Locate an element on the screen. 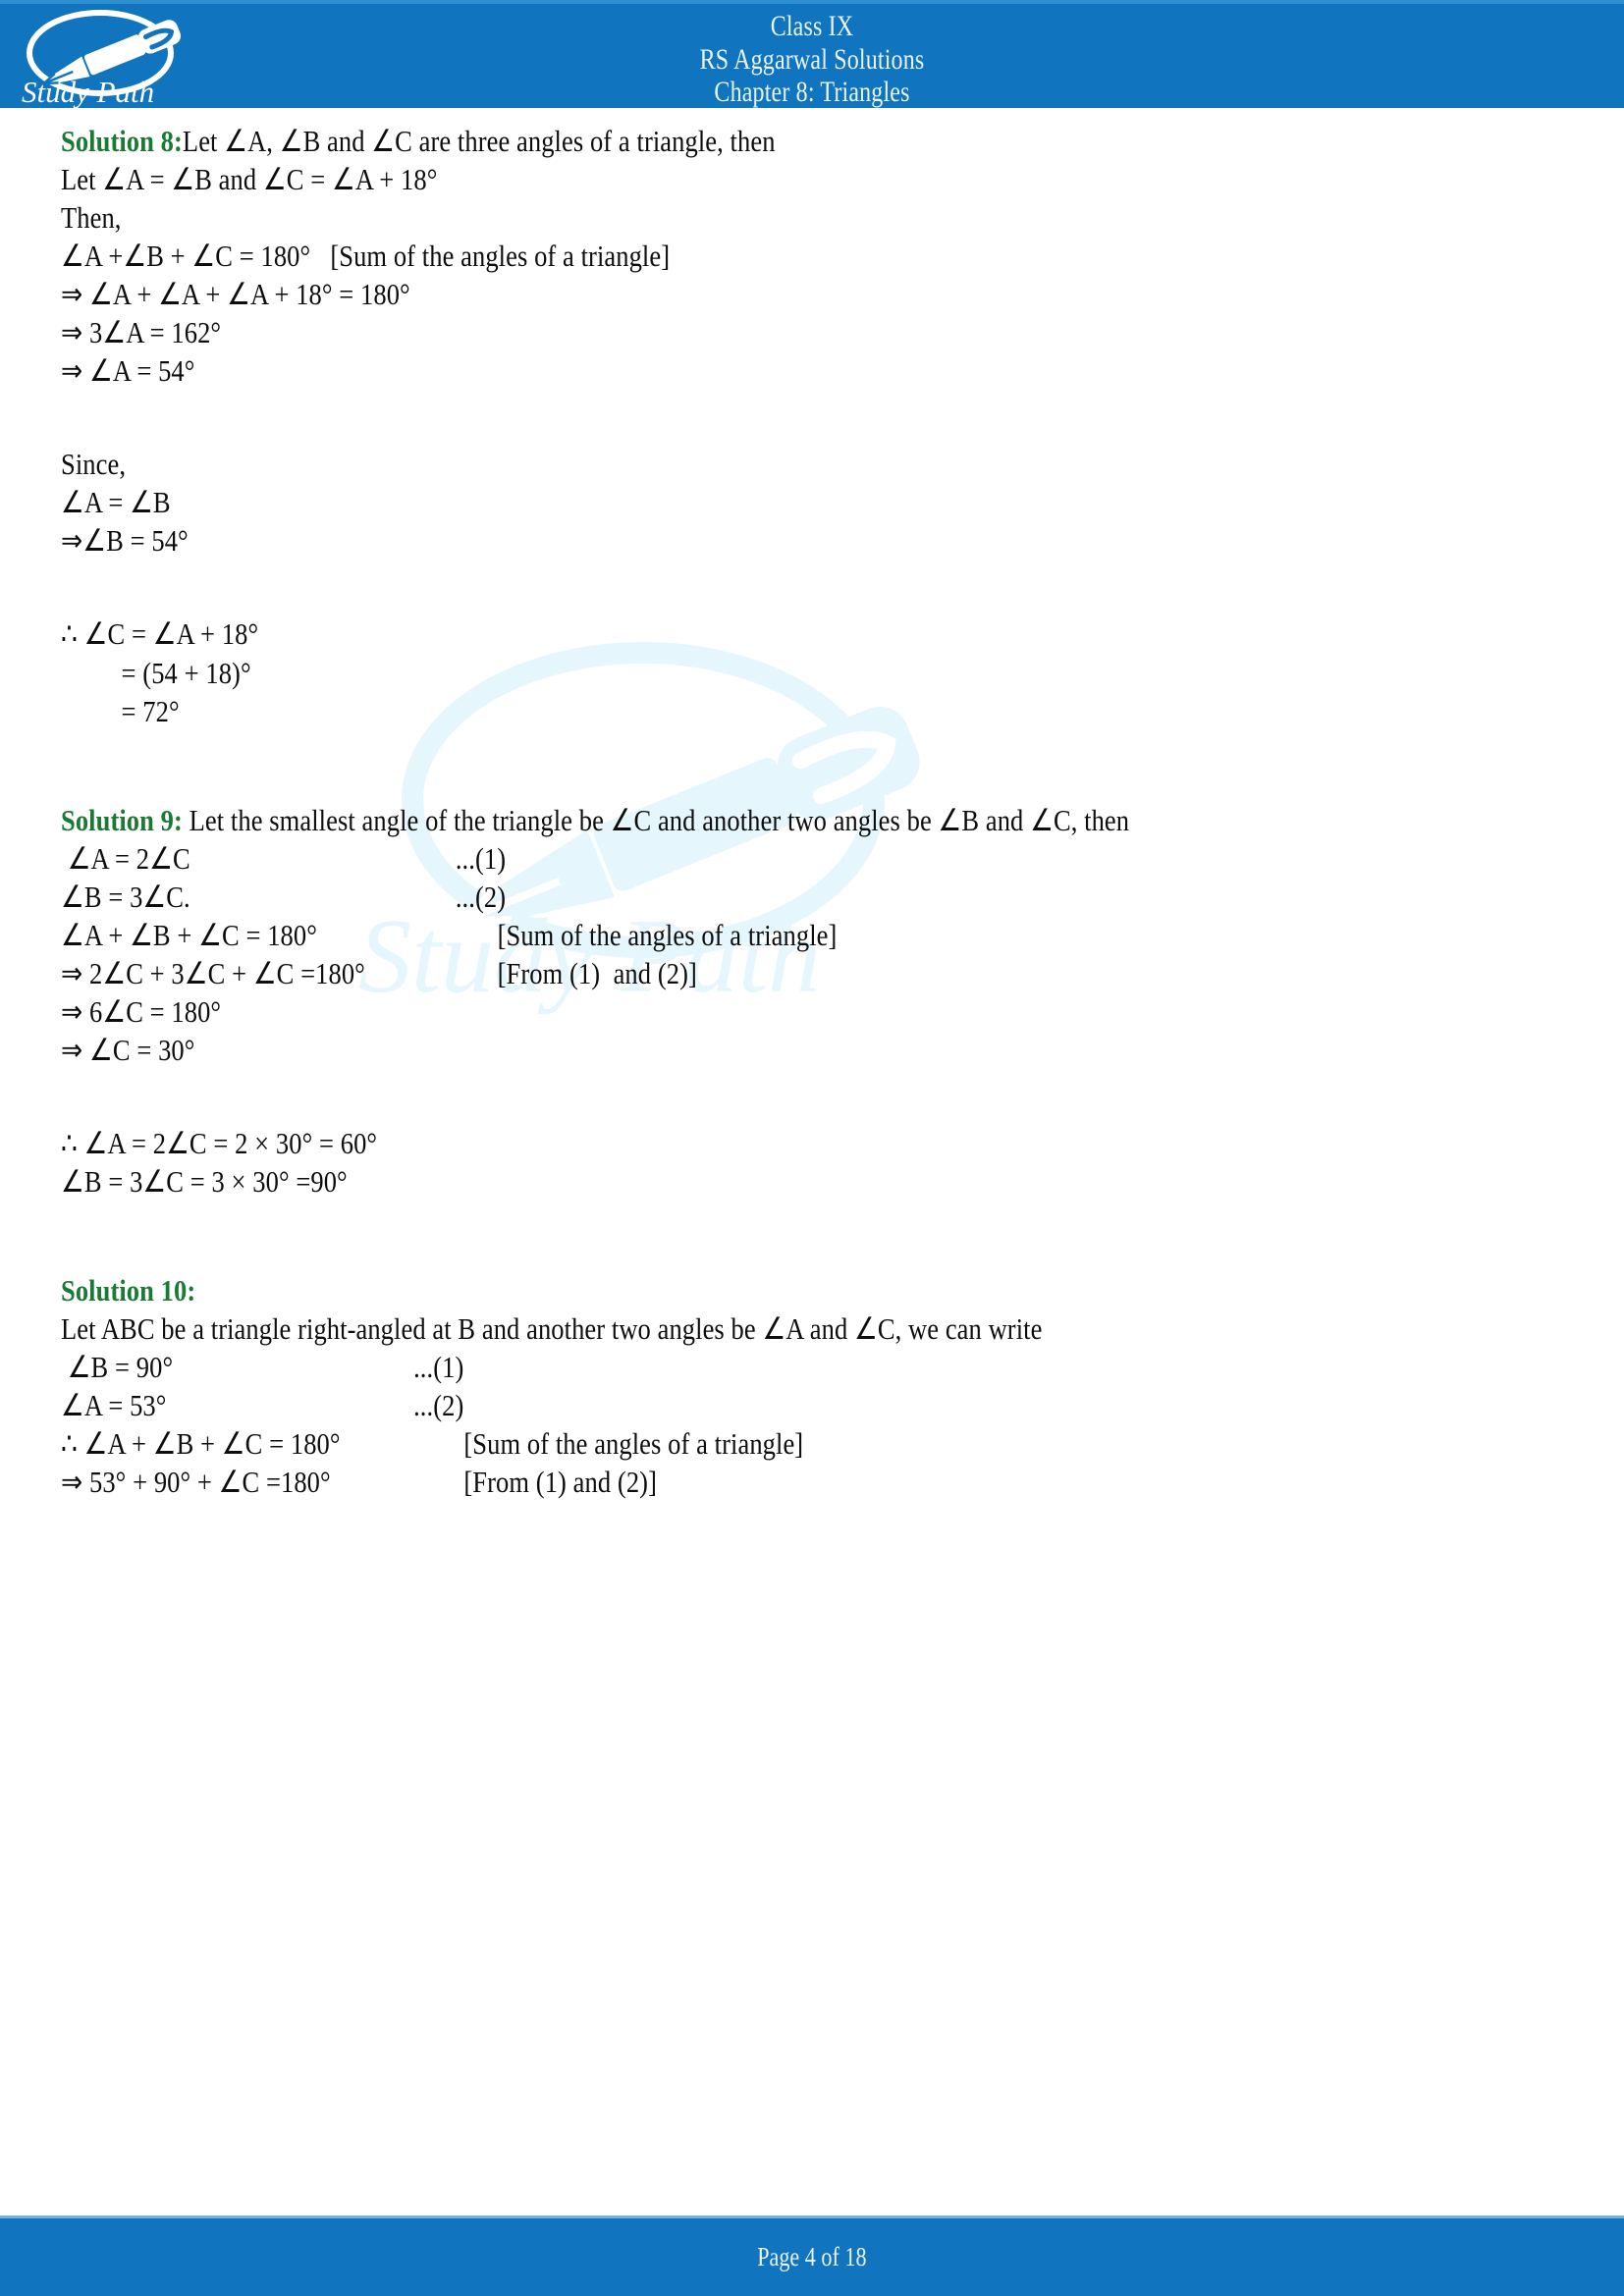  solution-10-line-3: ∠A = 53° ...(2) is located at coordinates (812, 1405).